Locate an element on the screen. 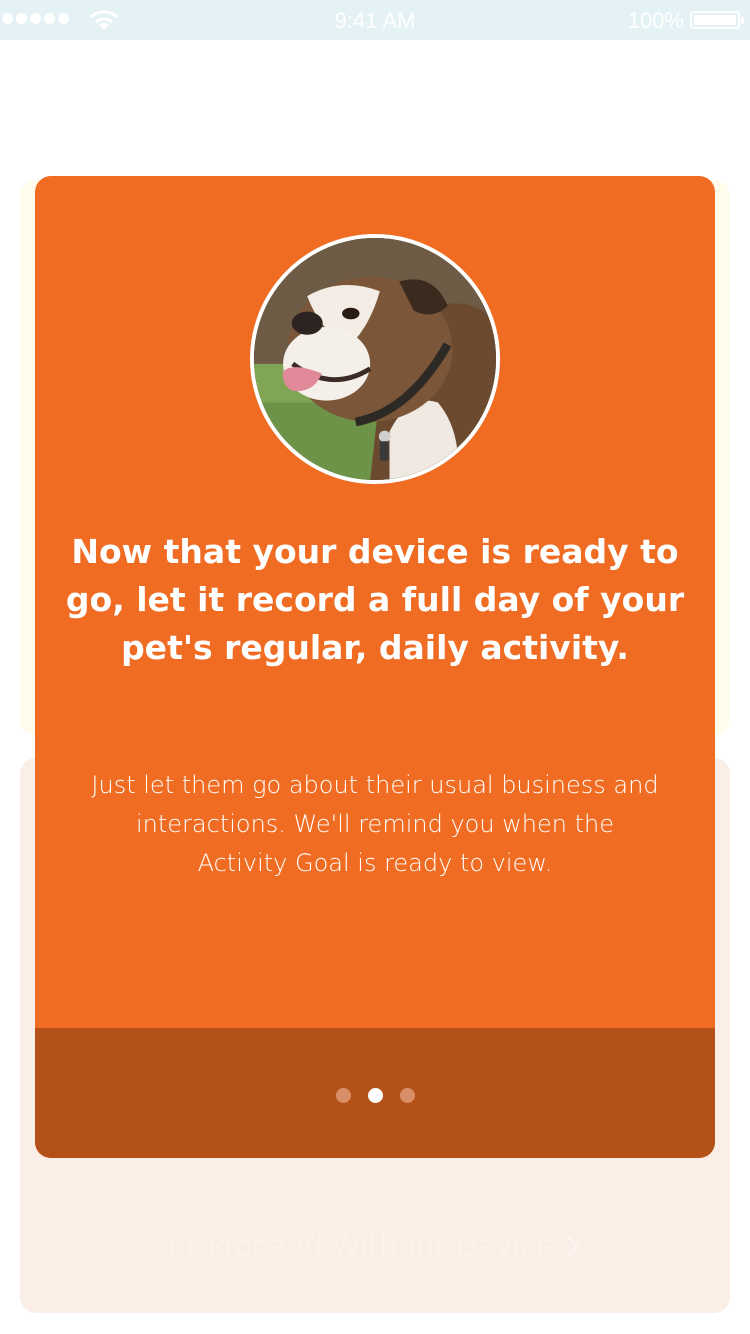  battery-icon is located at coordinates (717, 20).